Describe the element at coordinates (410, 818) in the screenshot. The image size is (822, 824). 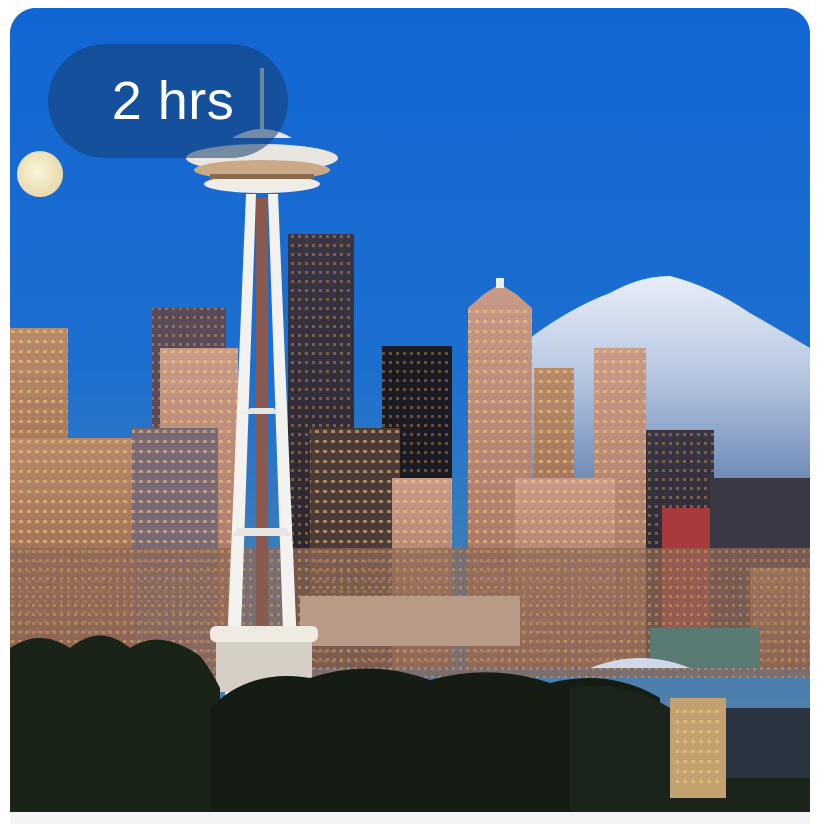
I see `card-footer-strip` at that location.